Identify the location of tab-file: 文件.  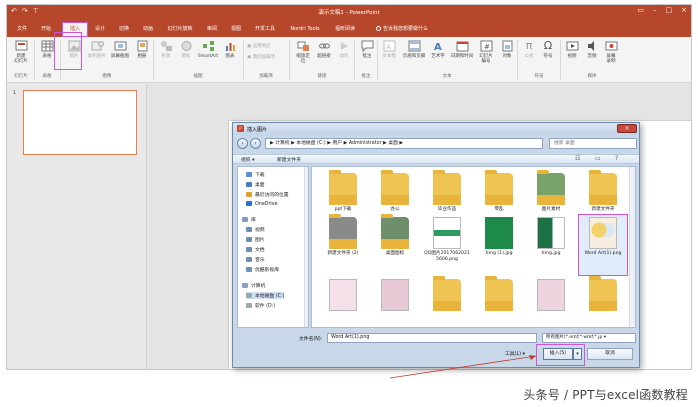
(22, 30).